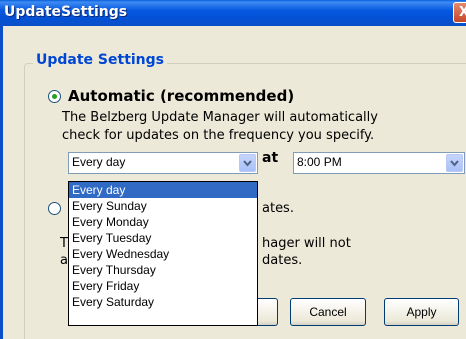 The width and height of the screenshot is (466, 339). What do you see at coordinates (100, 60) in the screenshot?
I see `group-label: Update Settings` at bounding box center [100, 60].